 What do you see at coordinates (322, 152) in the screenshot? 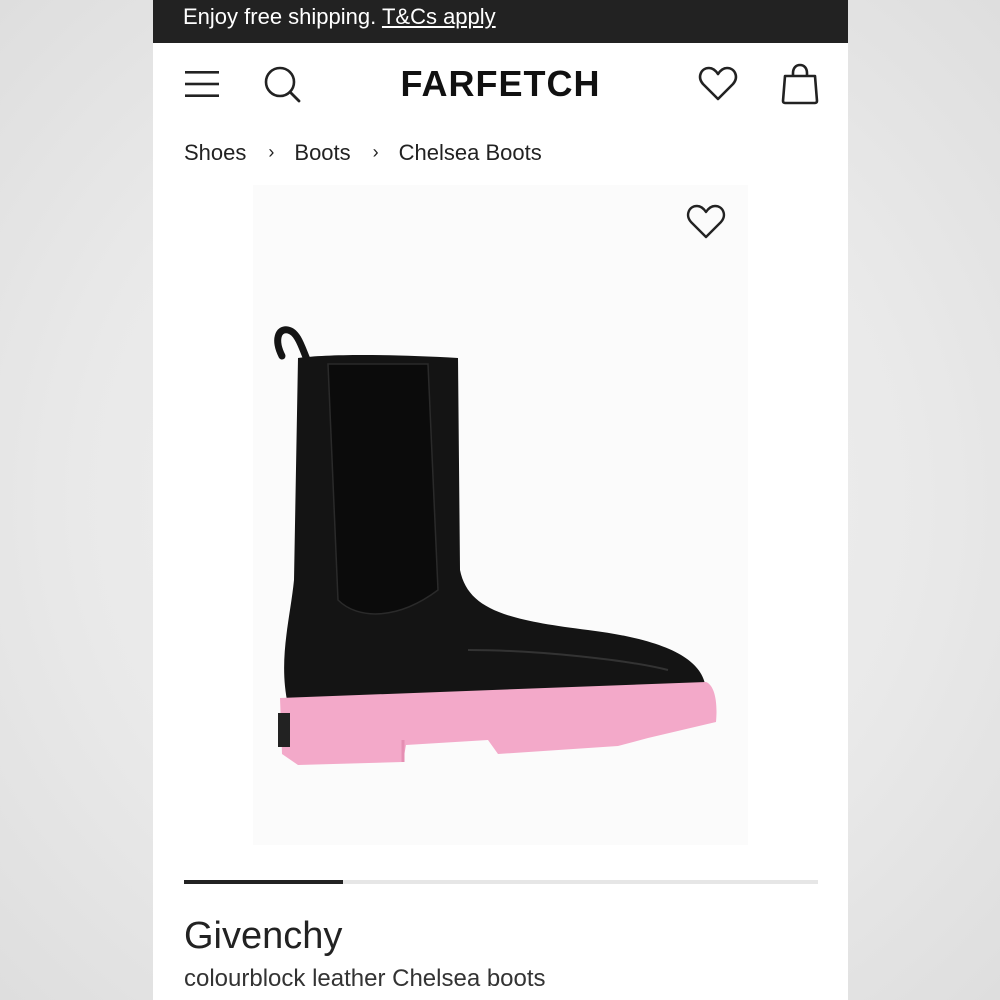
I see `breadcrumb-boots: Boots` at bounding box center [322, 152].